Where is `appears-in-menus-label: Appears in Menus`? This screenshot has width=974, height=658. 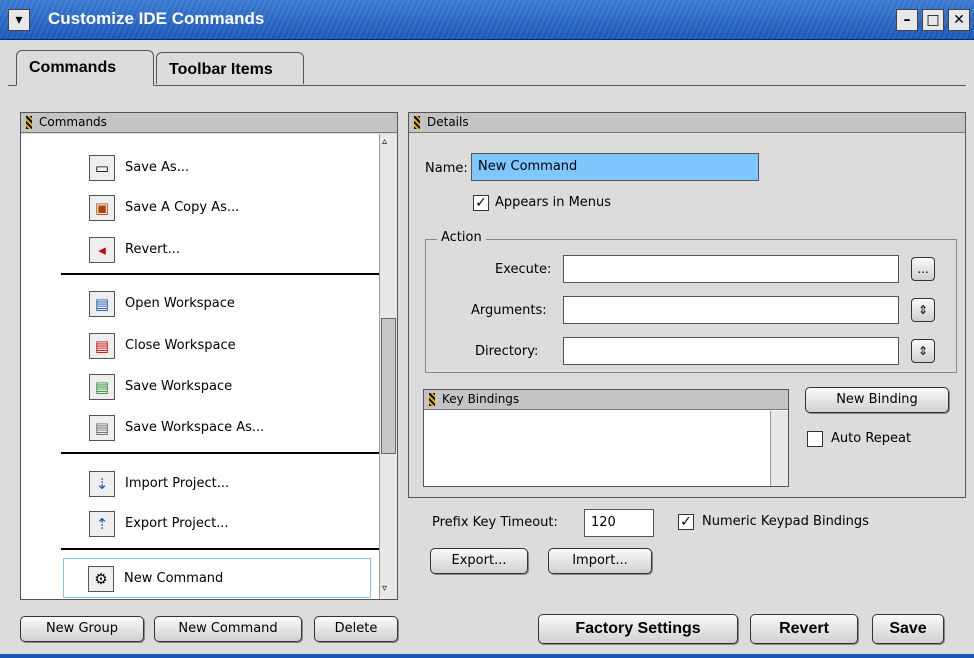
appears-in-menus-label: Appears in Menus is located at coordinates (553, 202).